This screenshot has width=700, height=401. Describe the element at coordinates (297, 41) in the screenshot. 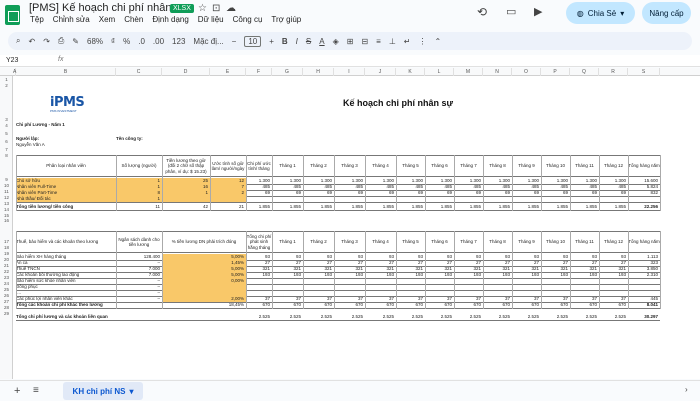

I see `italic-button: I` at that location.